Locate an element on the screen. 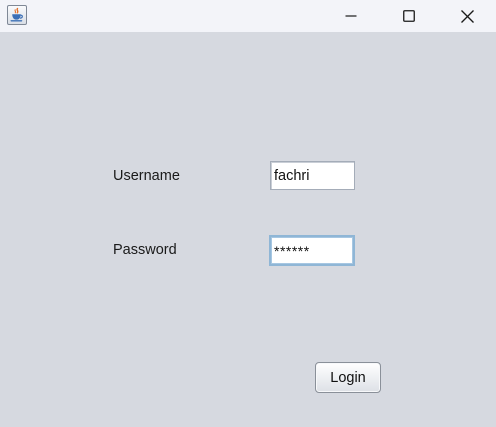 The image size is (496, 427). username-label: Username is located at coordinates (146, 176).